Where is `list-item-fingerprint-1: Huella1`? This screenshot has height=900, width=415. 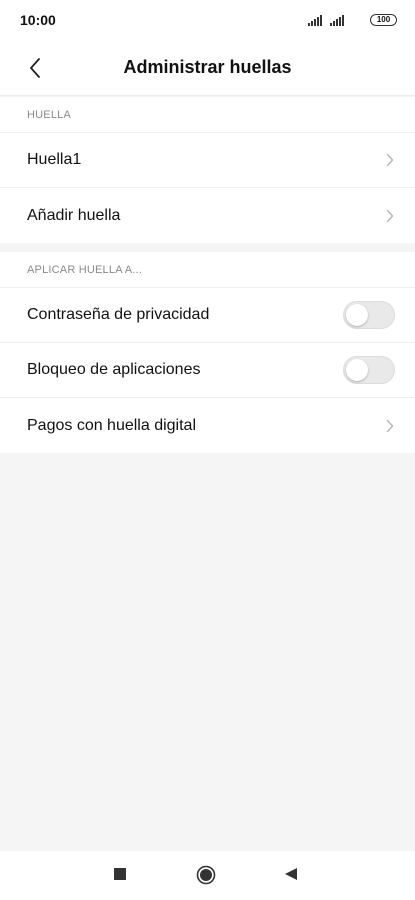
list-item-fingerprint-1: Huella1 is located at coordinates (207, 160).